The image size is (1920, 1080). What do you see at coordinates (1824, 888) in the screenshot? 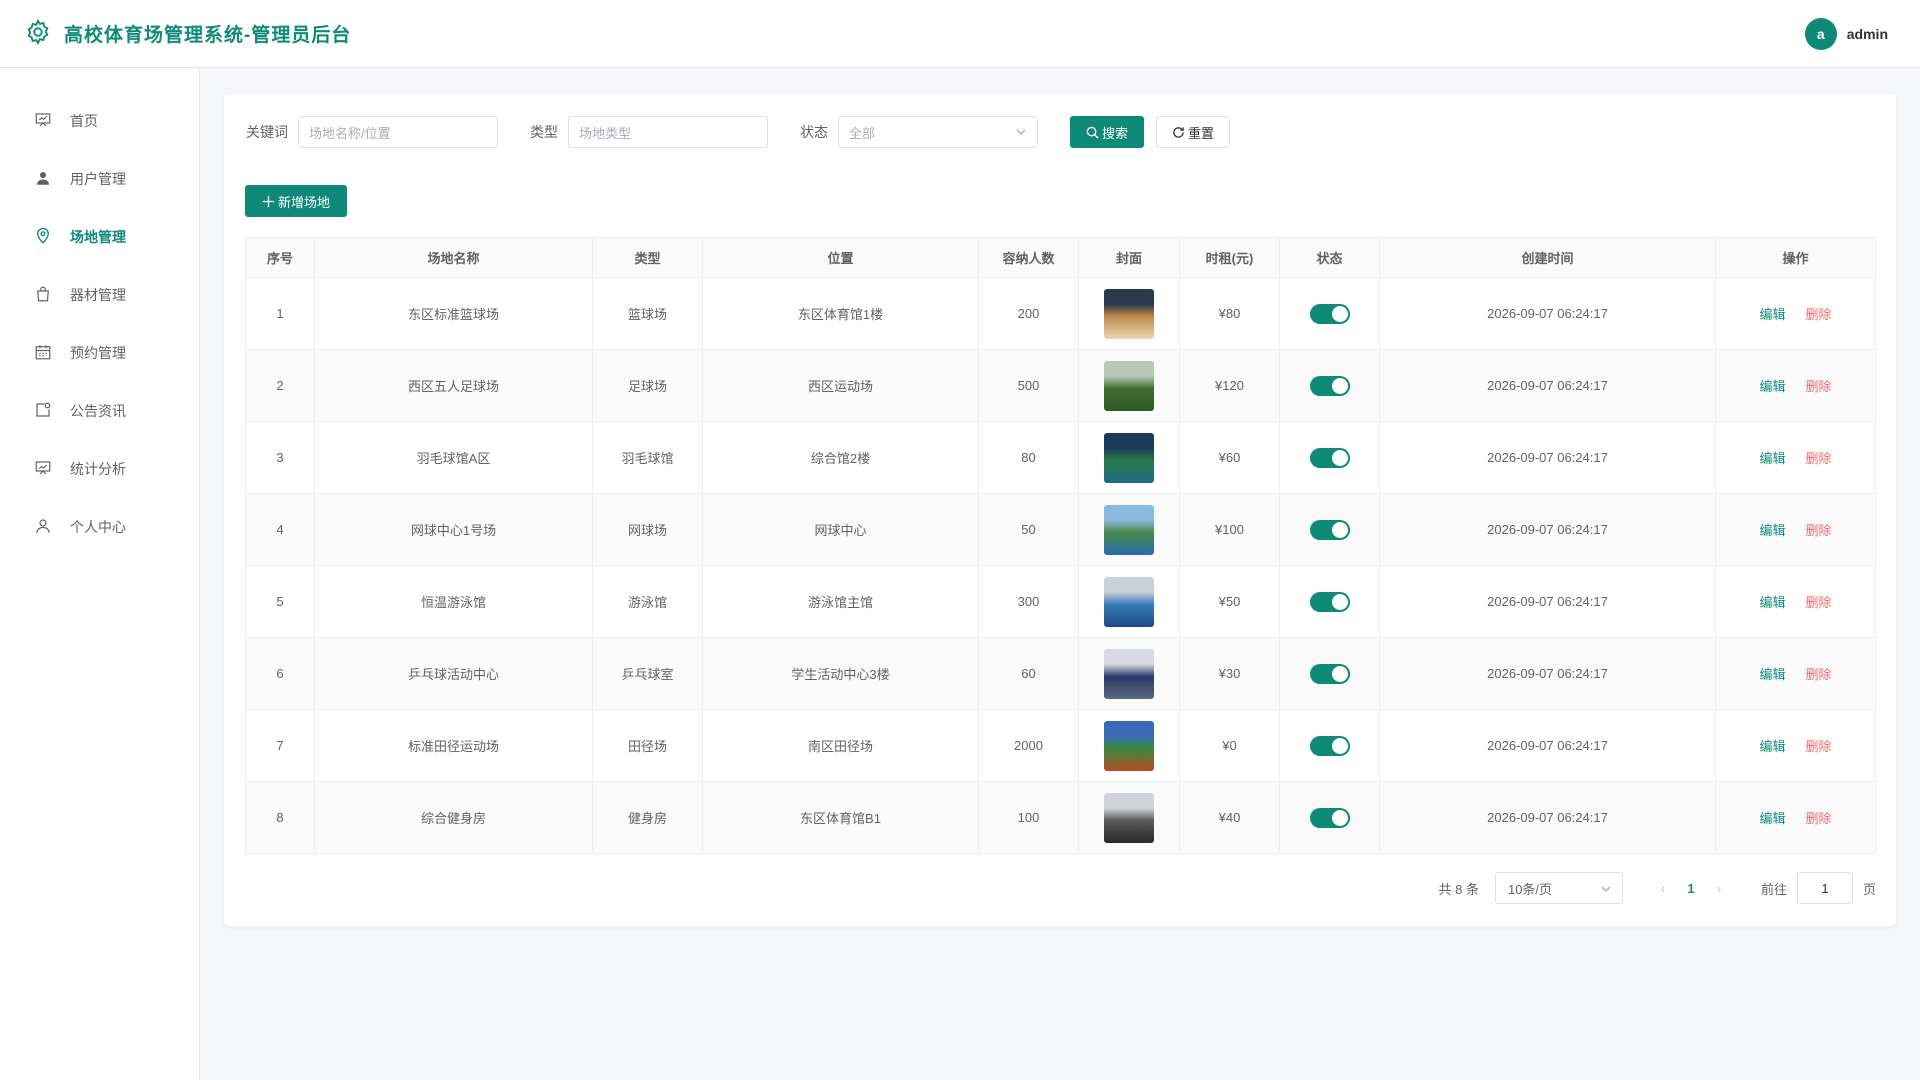
I see `goto-page-input: 1` at bounding box center [1824, 888].